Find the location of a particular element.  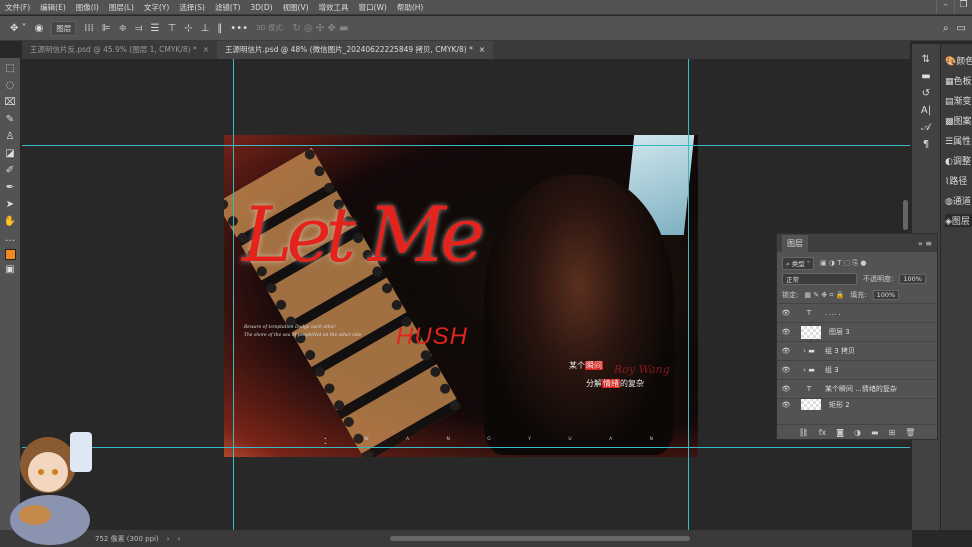

menu-3d: 3D(D) is located at coordinates (261, 7).